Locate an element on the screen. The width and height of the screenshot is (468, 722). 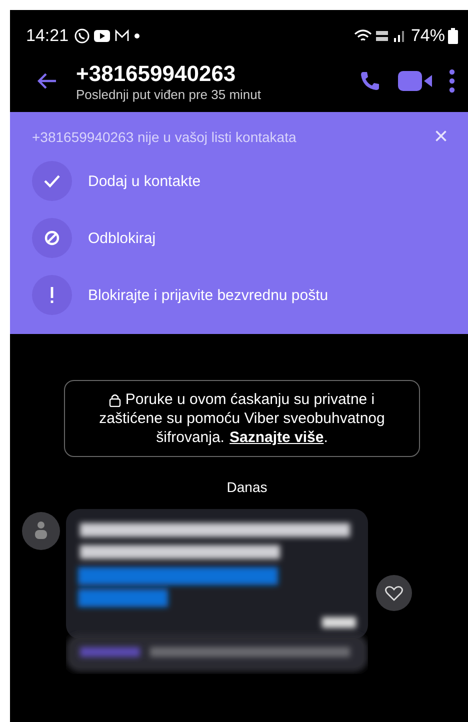
notice-text: zaštićene su pomoću Viber sveobuhvatnog is located at coordinates (242, 418).